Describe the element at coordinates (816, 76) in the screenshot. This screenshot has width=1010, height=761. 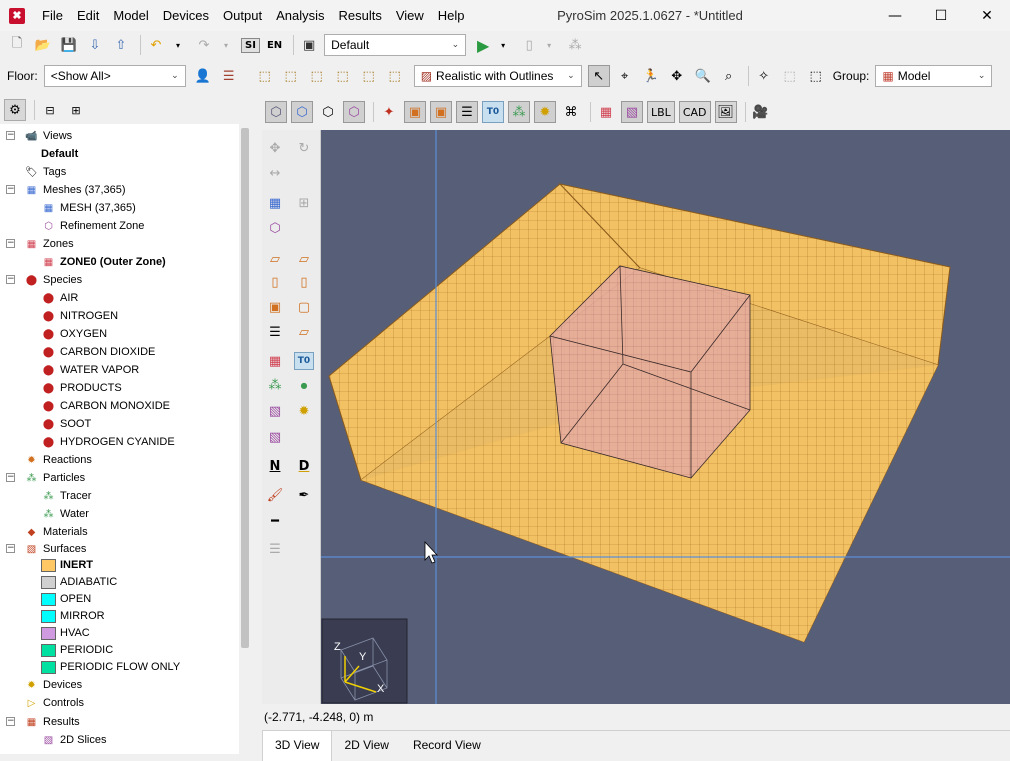
I see `fit-view-icon: ⬚` at that location.